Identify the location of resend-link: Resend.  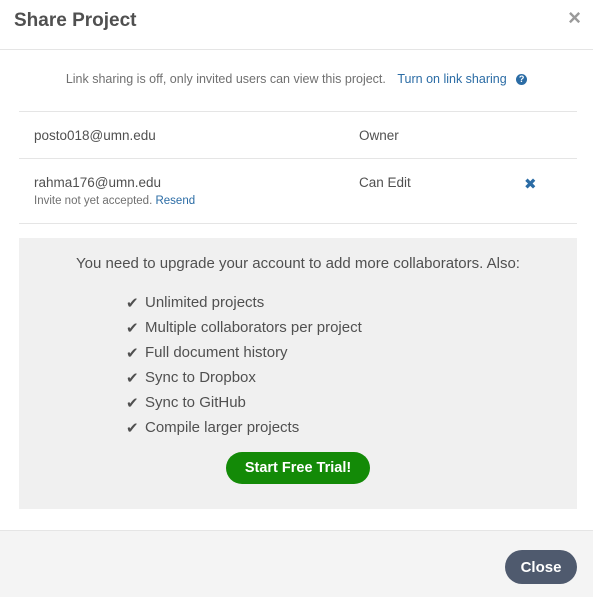
(175, 201).